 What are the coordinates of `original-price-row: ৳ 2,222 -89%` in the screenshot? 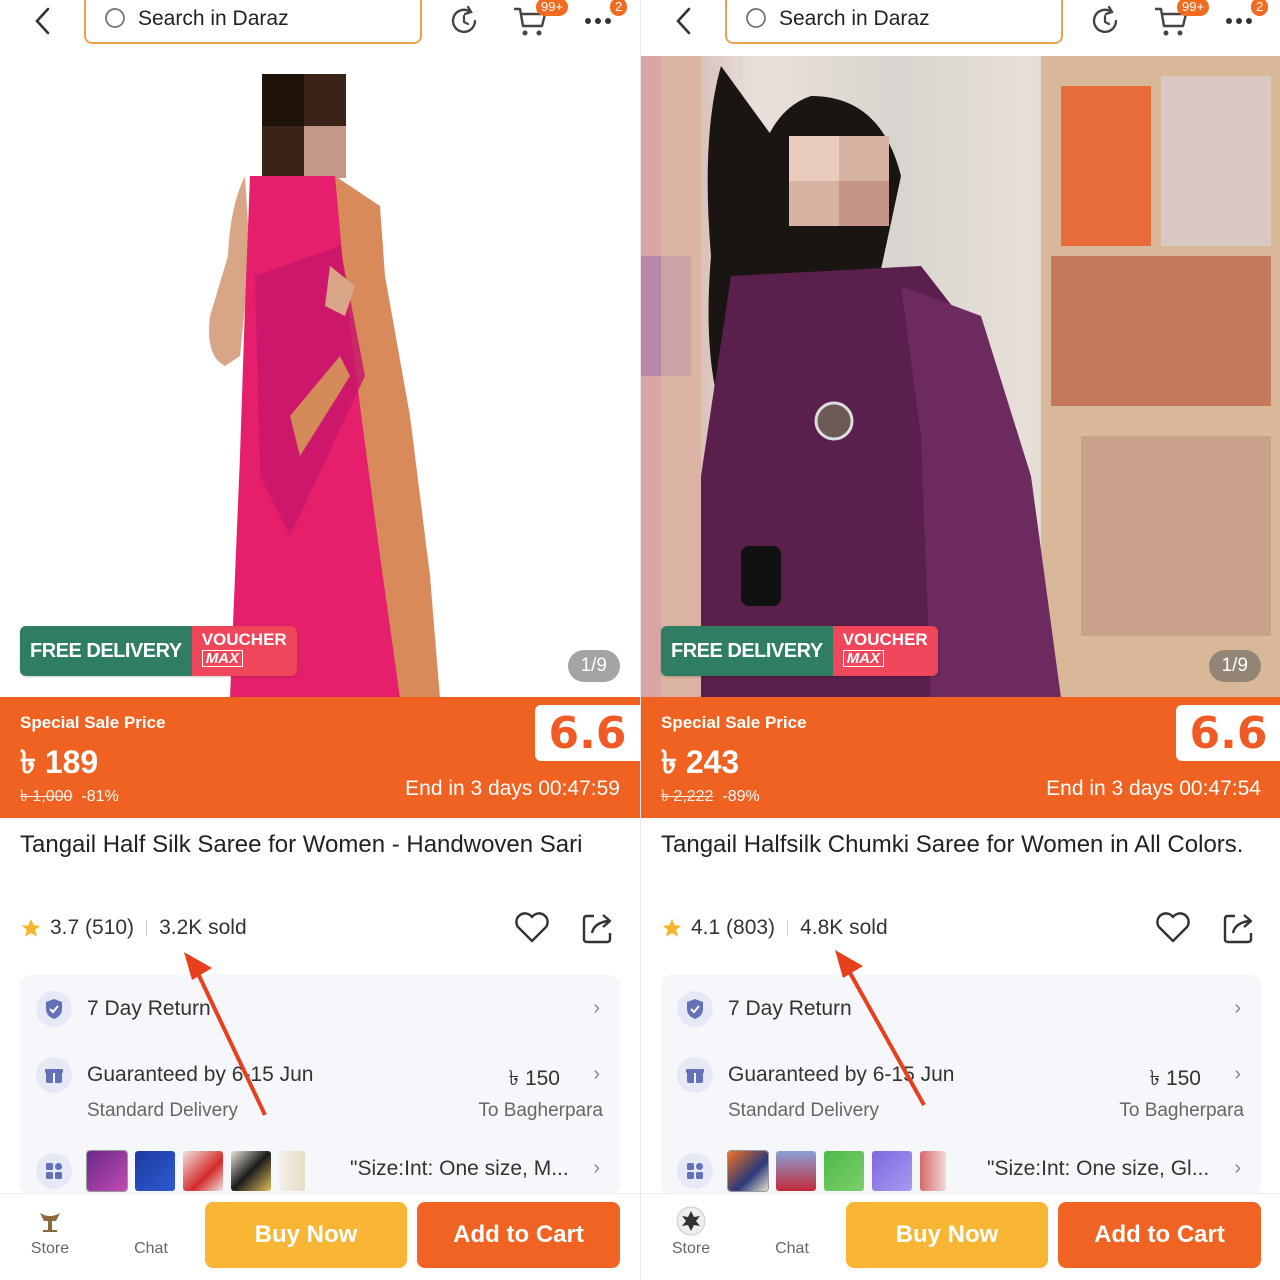 It's located at (710, 796).